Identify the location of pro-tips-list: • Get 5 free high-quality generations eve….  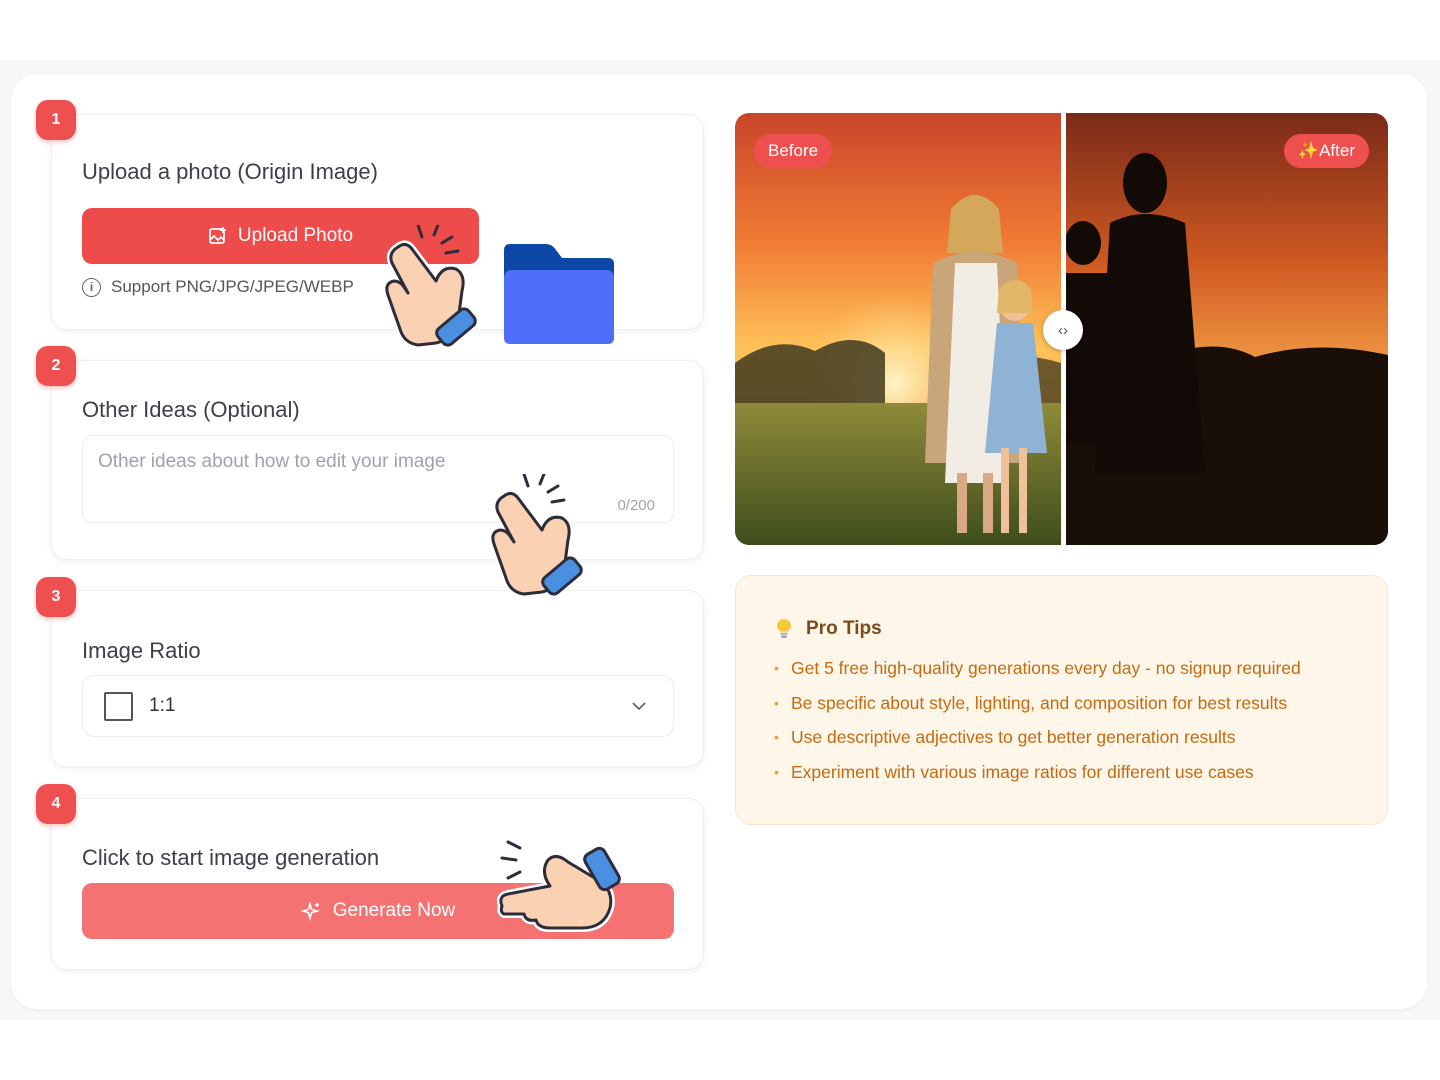
(1037, 727).